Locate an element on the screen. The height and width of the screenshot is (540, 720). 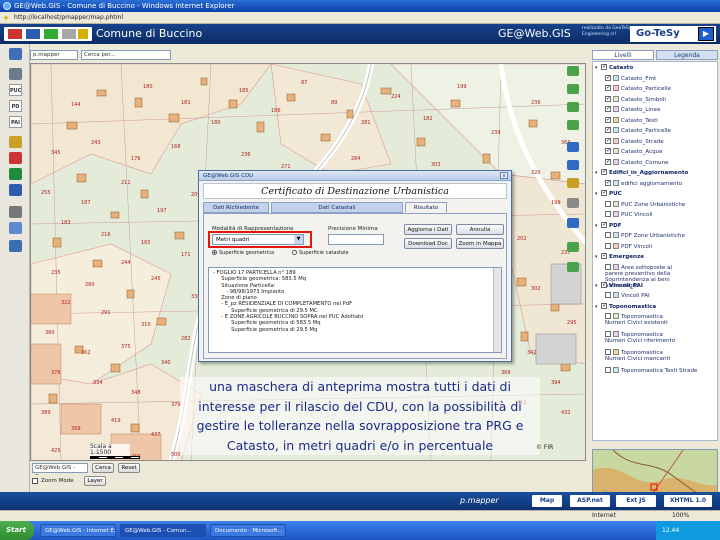
layer-item: PUC Zone Urbanistiche is located at coordinates (645, 205).